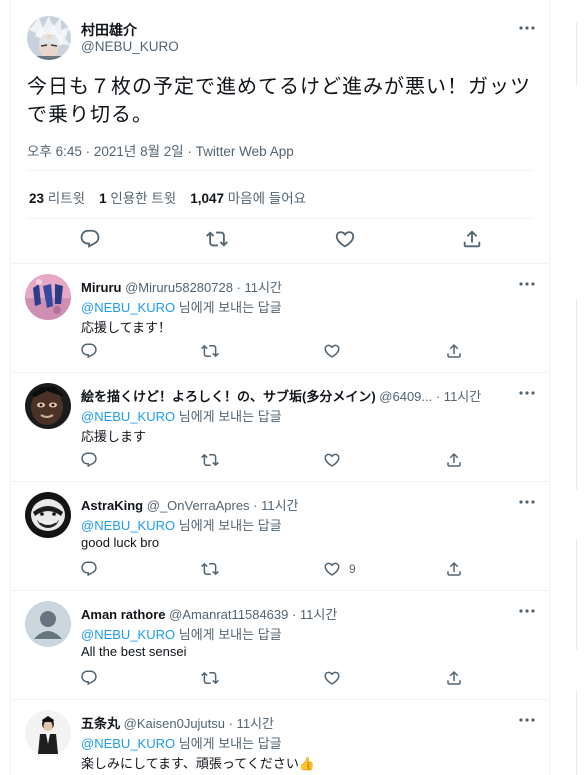  I want to click on reply-text: 応援します, so click(114, 436).